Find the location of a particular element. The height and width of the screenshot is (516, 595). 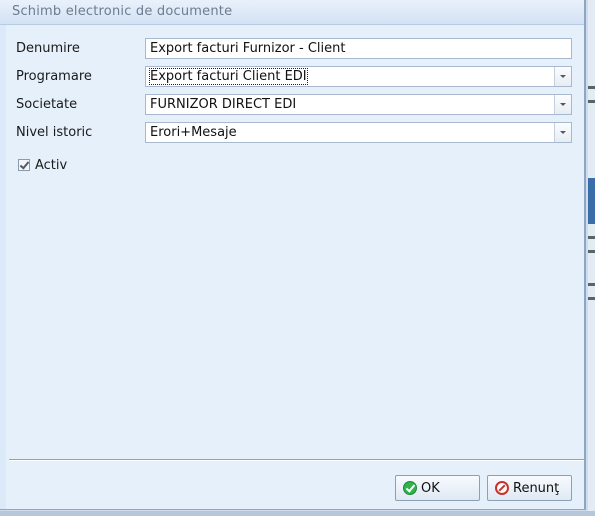

cancel-button: Renunţ is located at coordinates (529, 488).